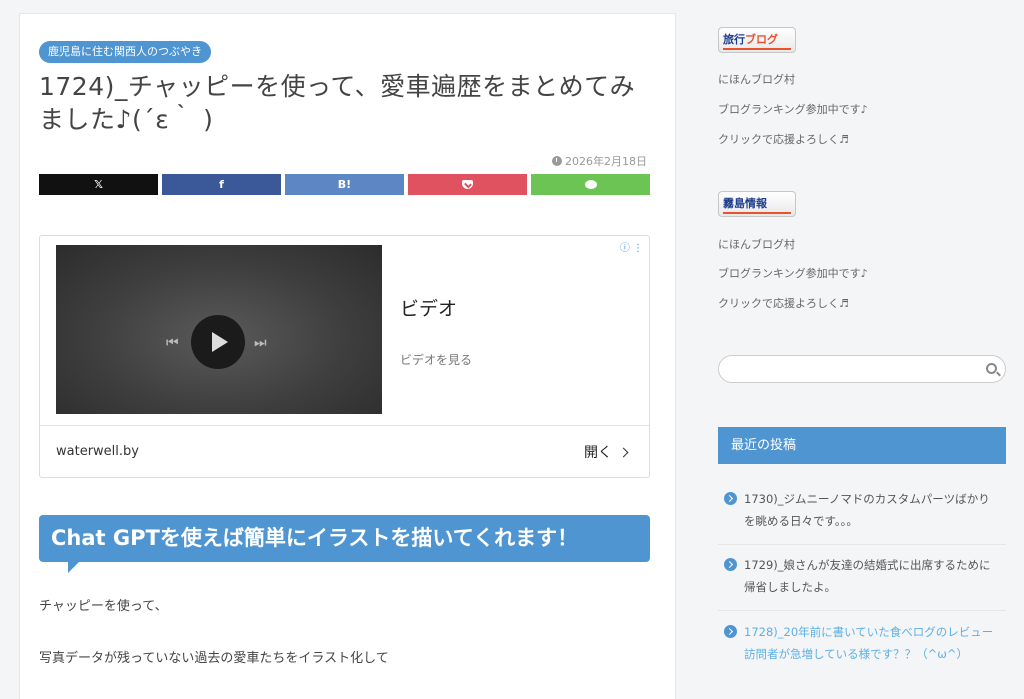 This screenshot has width=1024, height=699. Describe the element at coordinates (631, 246) in the screenshot. I see `ad-info-icon: ⓘ ⋮` at that location.